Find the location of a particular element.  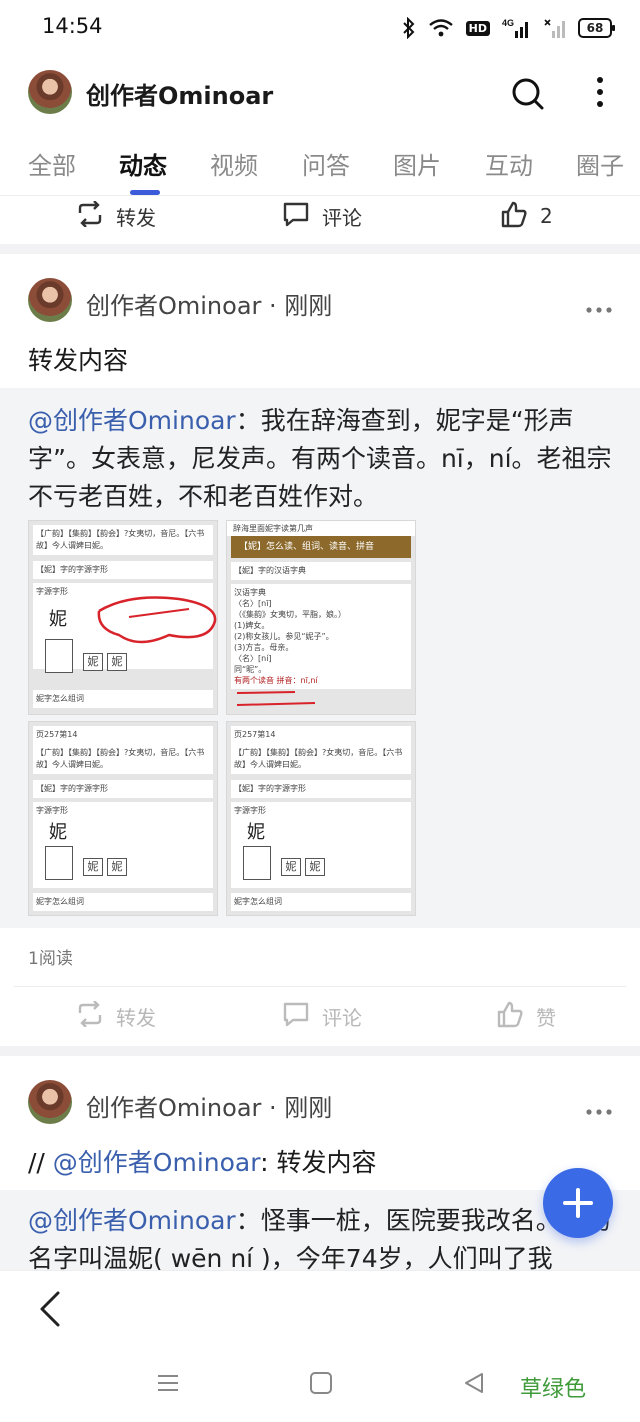

status-time: 14:54 is located at coordinates (72, 26).